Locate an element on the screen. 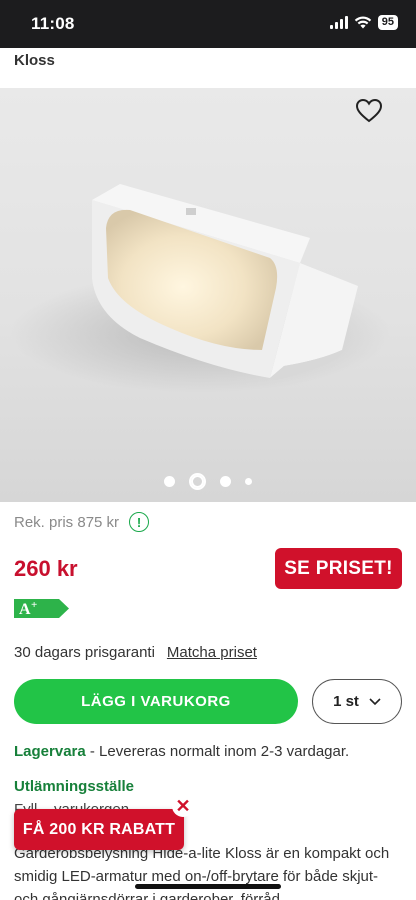  stock-label: Lagervara is located at coordinates (50, 751).